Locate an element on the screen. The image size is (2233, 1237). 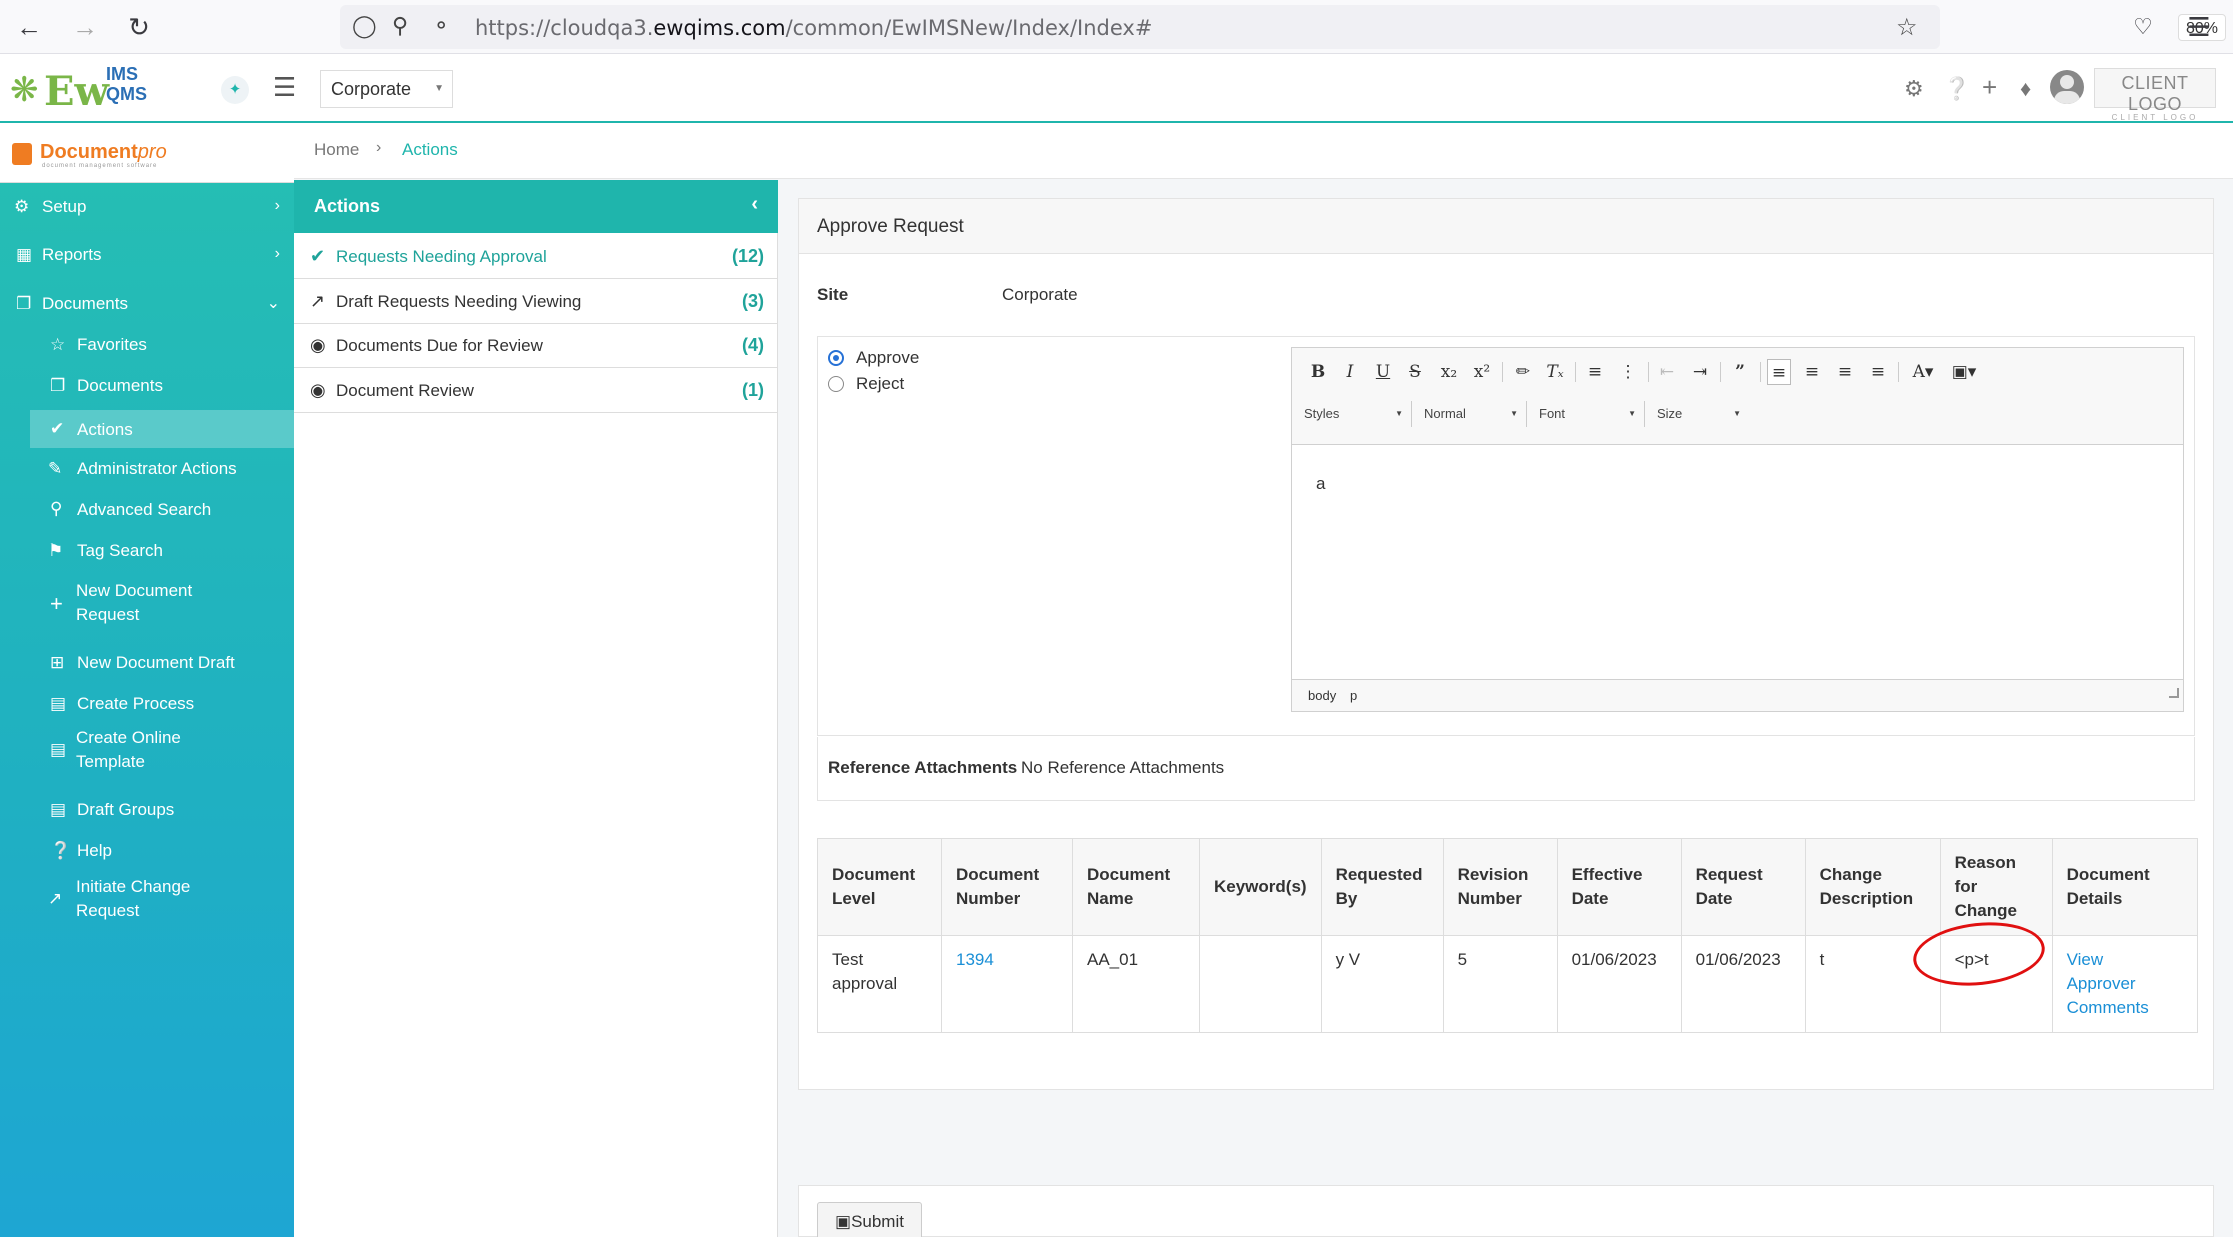
external-link-icon: ↗ is located at coordinates (55, 898).